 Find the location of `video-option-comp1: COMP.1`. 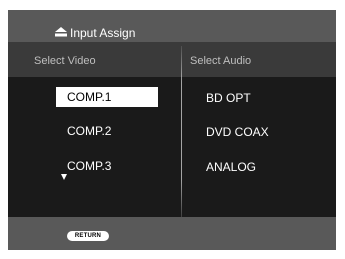

video-option-comp1: COMP.1 is located at coordinates (107, 97).